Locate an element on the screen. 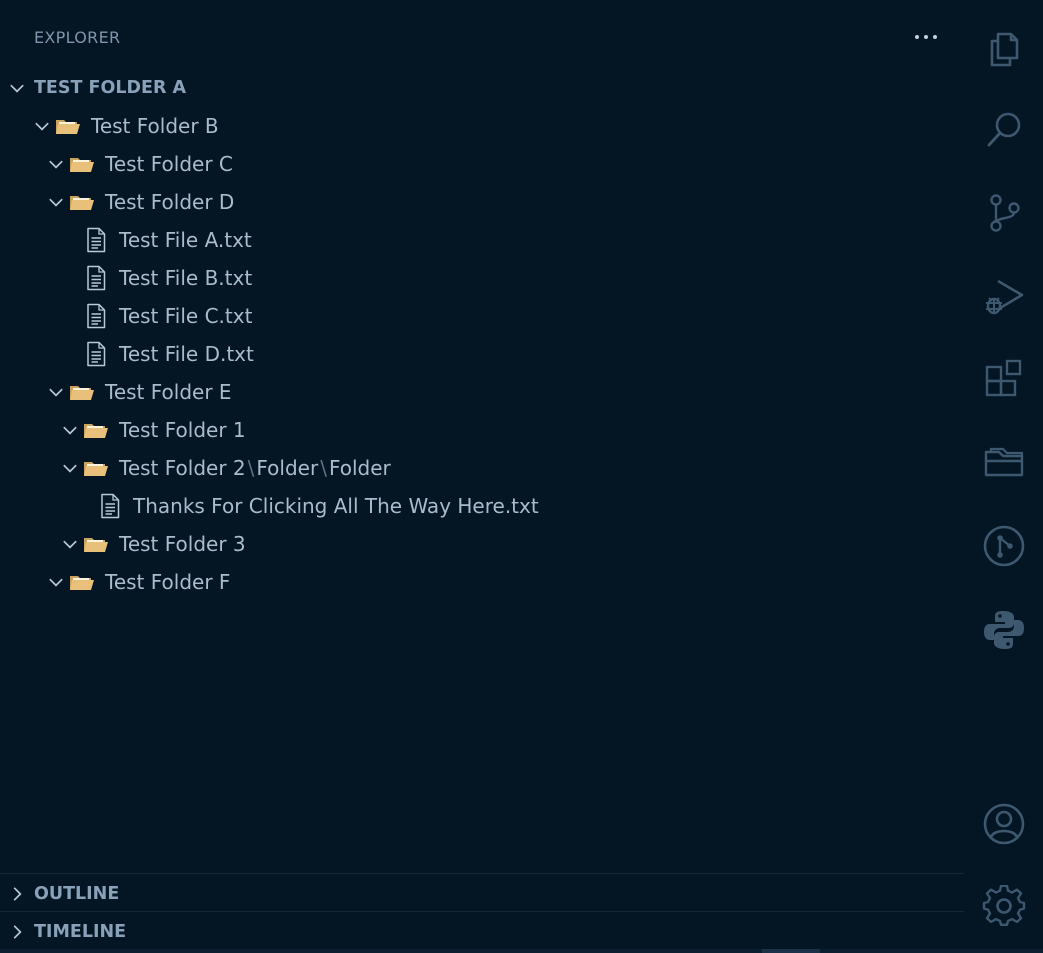 The width and height of the screenshot is (1043, 953). tree-item-label: Test Folder B is located at coordinates (155, 126).